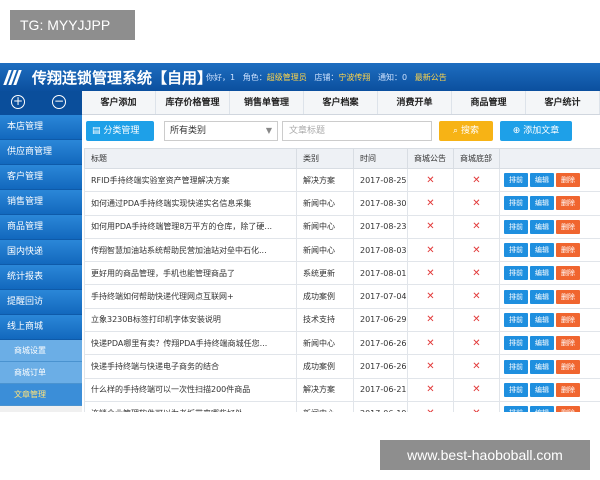  Describe the element at coordinates (41, 302) in the screenshot. I see `sidebar-item-7: 提醒回访` at that location.